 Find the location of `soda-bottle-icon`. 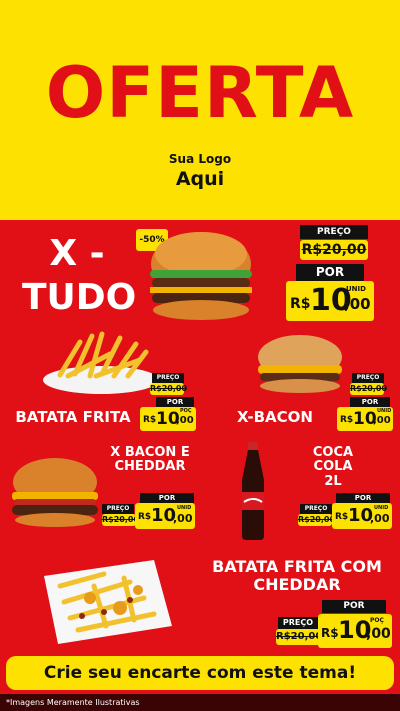

soda-bottle-icon is located at coordinates (253, 491).